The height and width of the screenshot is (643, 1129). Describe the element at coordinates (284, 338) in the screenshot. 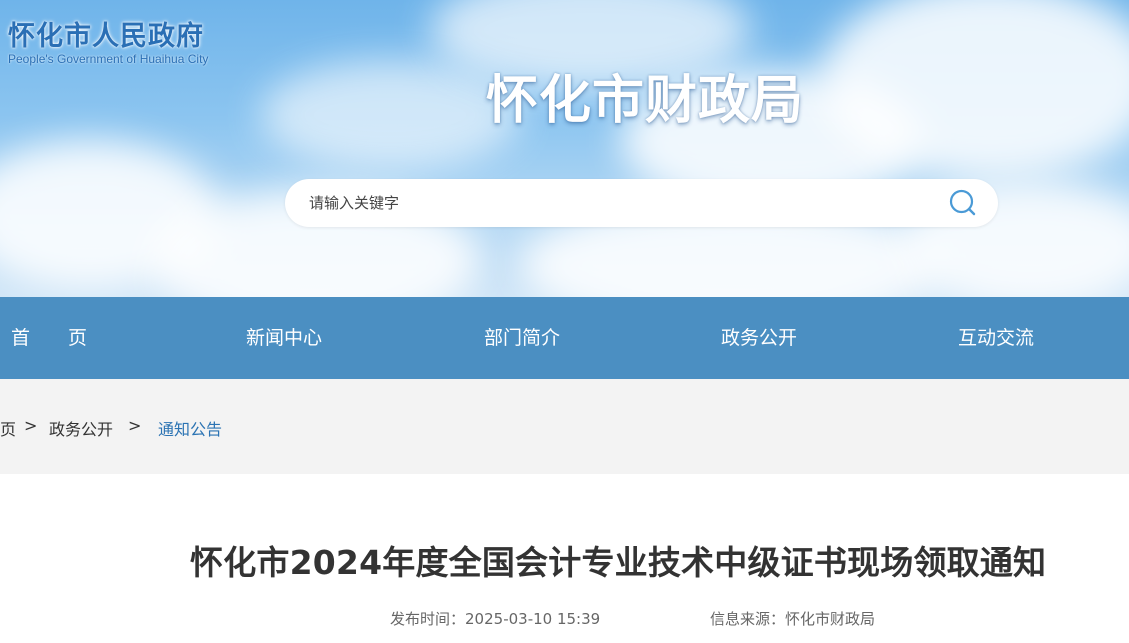

I see `nav-item-news-center: 新闻中心` at that location.